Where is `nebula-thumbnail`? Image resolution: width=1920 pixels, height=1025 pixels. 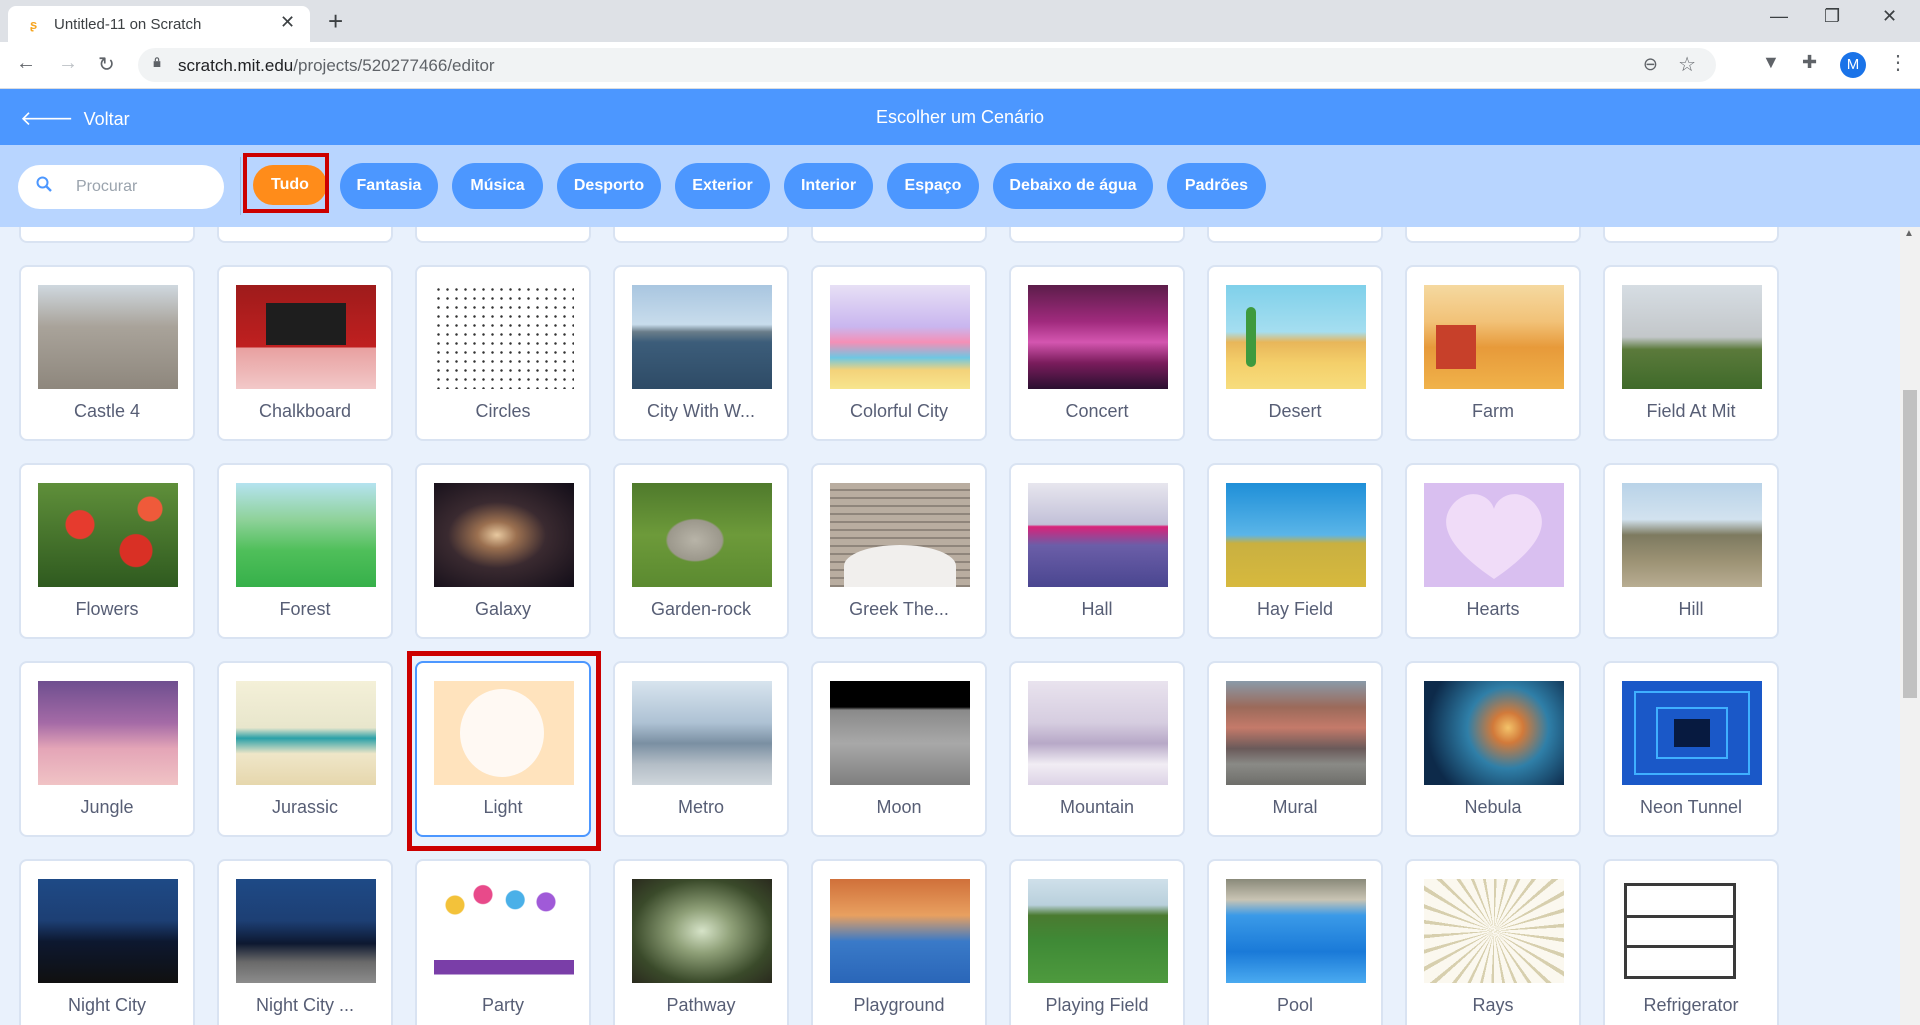 nebula-thumbnail is located at coordinates (1494, 733).